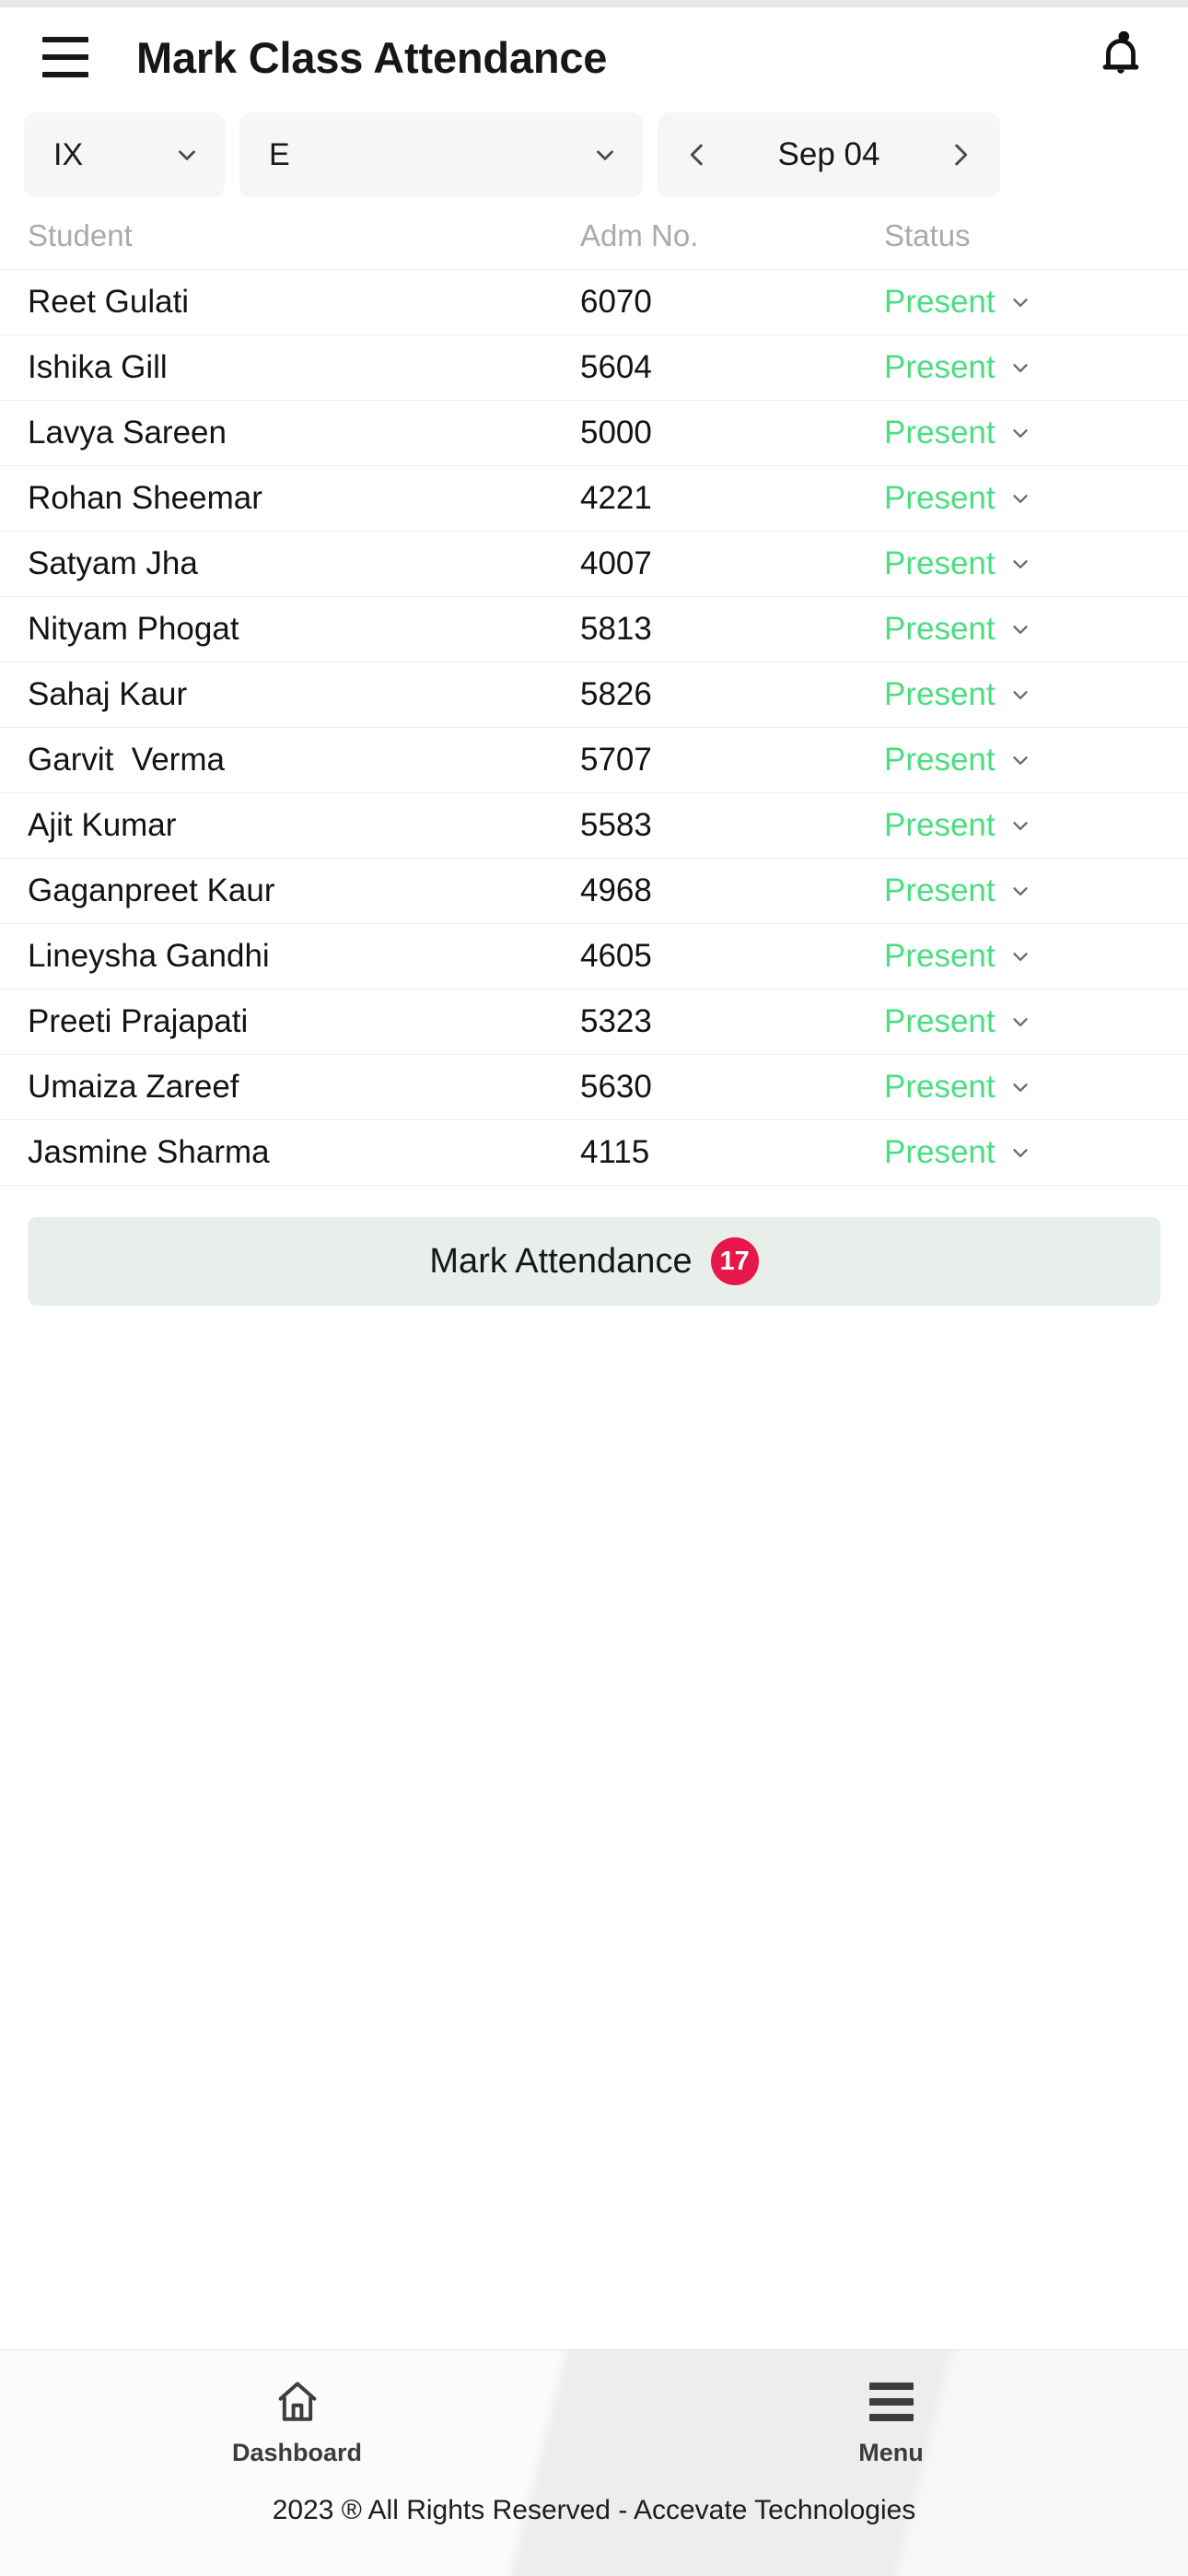 The height and width of the screenshot is (2576, 1188). What do you see at coordinates (561, 1261) in the screenshot?
I see `mark-attendance-label: Mark Attendance` at bounding box center [561, 1261].